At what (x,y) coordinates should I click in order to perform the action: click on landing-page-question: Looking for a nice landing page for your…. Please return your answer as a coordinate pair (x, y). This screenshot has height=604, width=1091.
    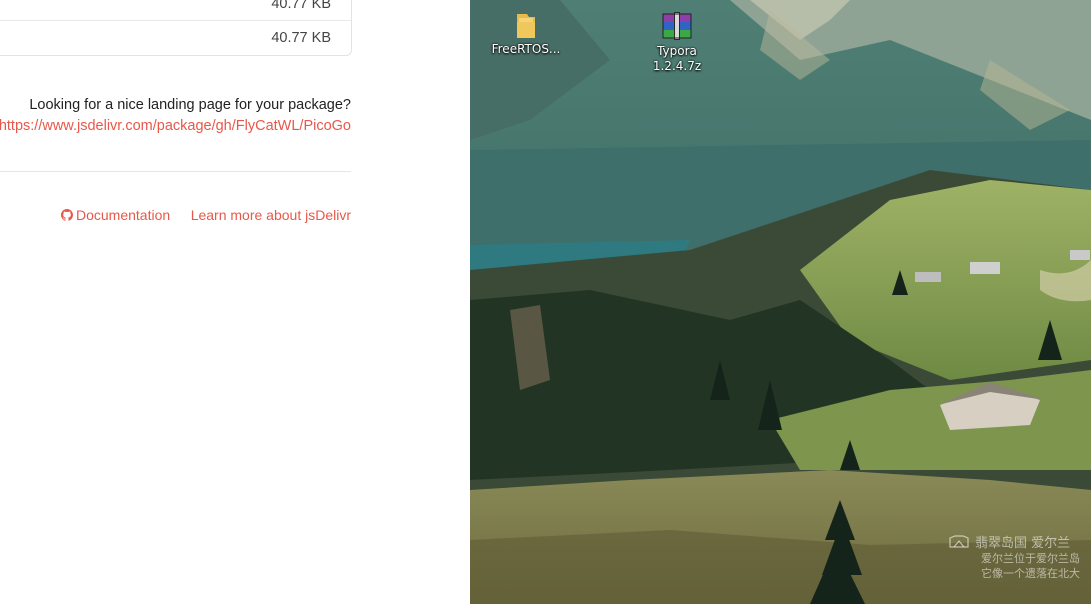
    Looking at the image, I should click on (190, 105).